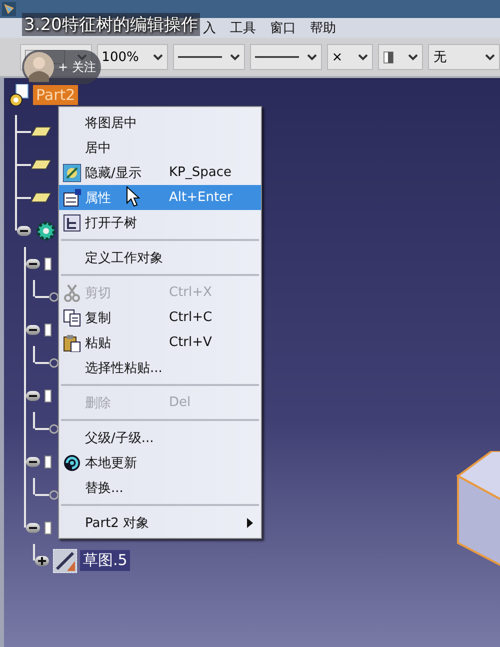 Image resolution: width=500 pixels, height=647 pixels. Describe the element at coordinates (111, 123) in the screenshot. I see `menu-item-label: 将图居中` at that location.